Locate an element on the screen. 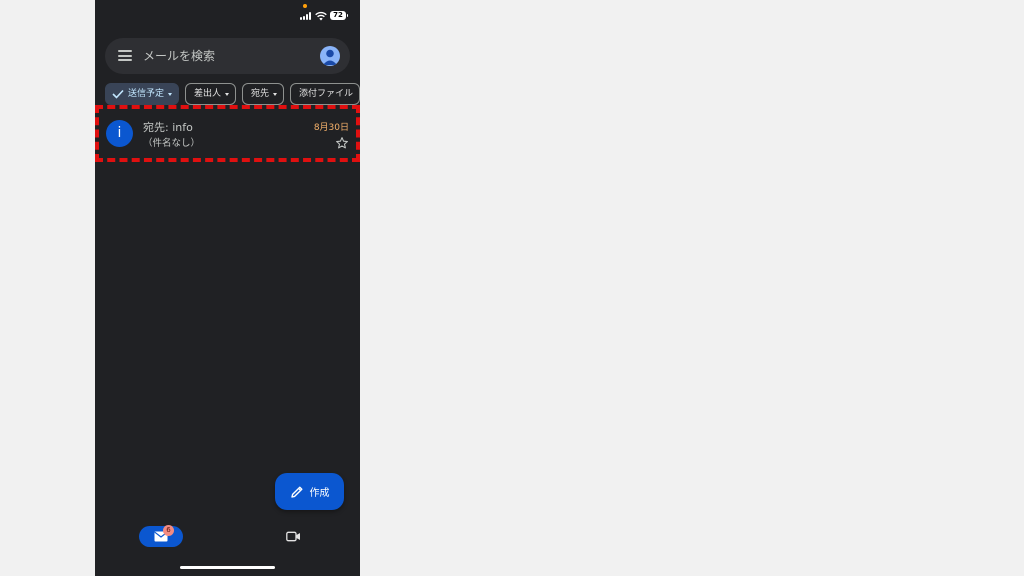 The image size is (1024, 576). unread-badge: 6 is located at coordinates (168, 530).